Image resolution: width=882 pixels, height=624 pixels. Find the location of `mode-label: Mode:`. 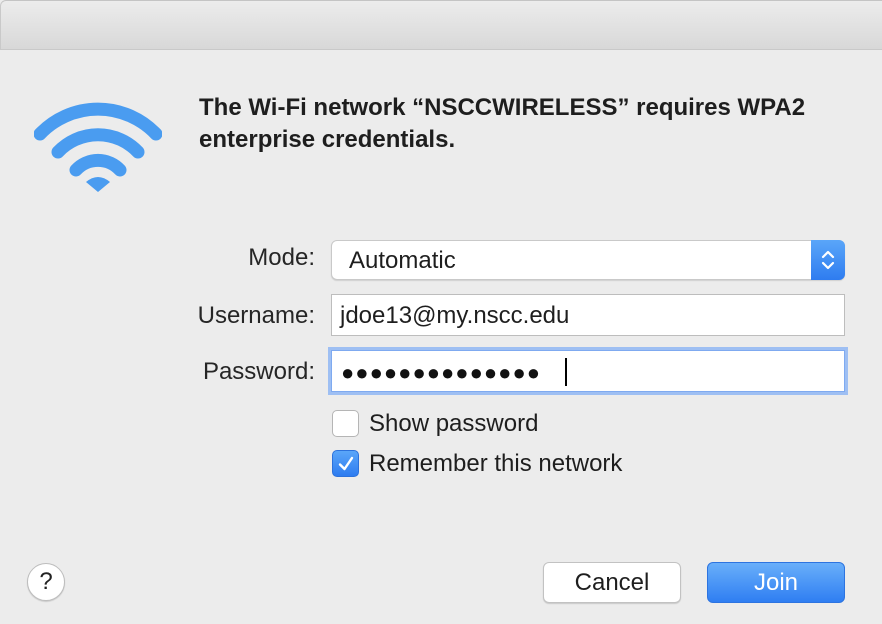

mode-label: Mode: is located at coordinates (281, 257).